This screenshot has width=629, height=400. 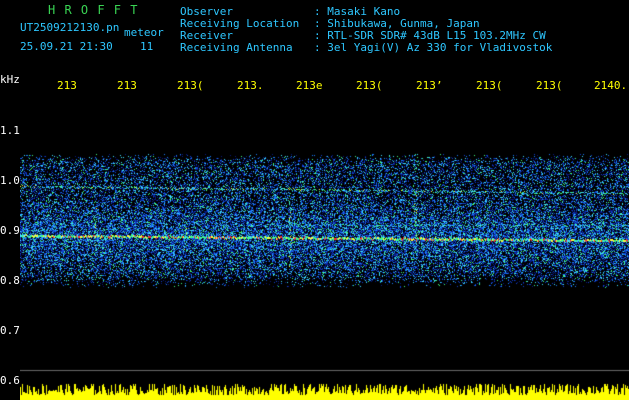 What do you see at coordinates (147, 46) in the screenshot?
I see `meteor-count: 11` at bounding box center [147, 46].